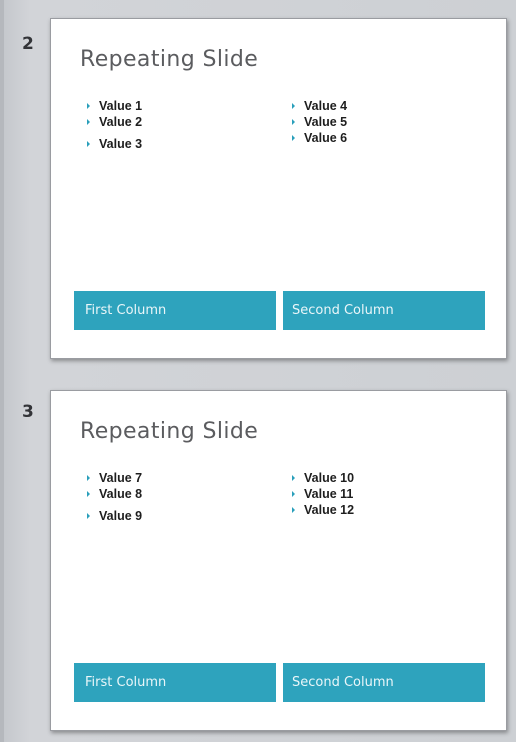  I want to click on bullet-text: Value 9, so click(121, 516).